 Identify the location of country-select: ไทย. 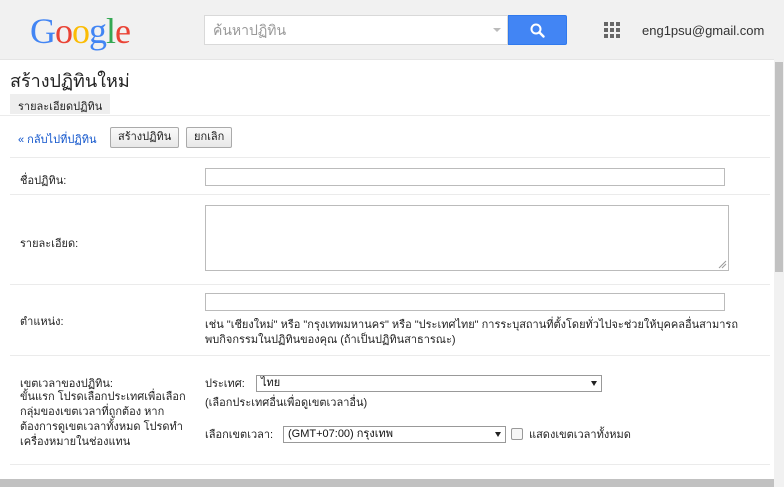
(429, 383).